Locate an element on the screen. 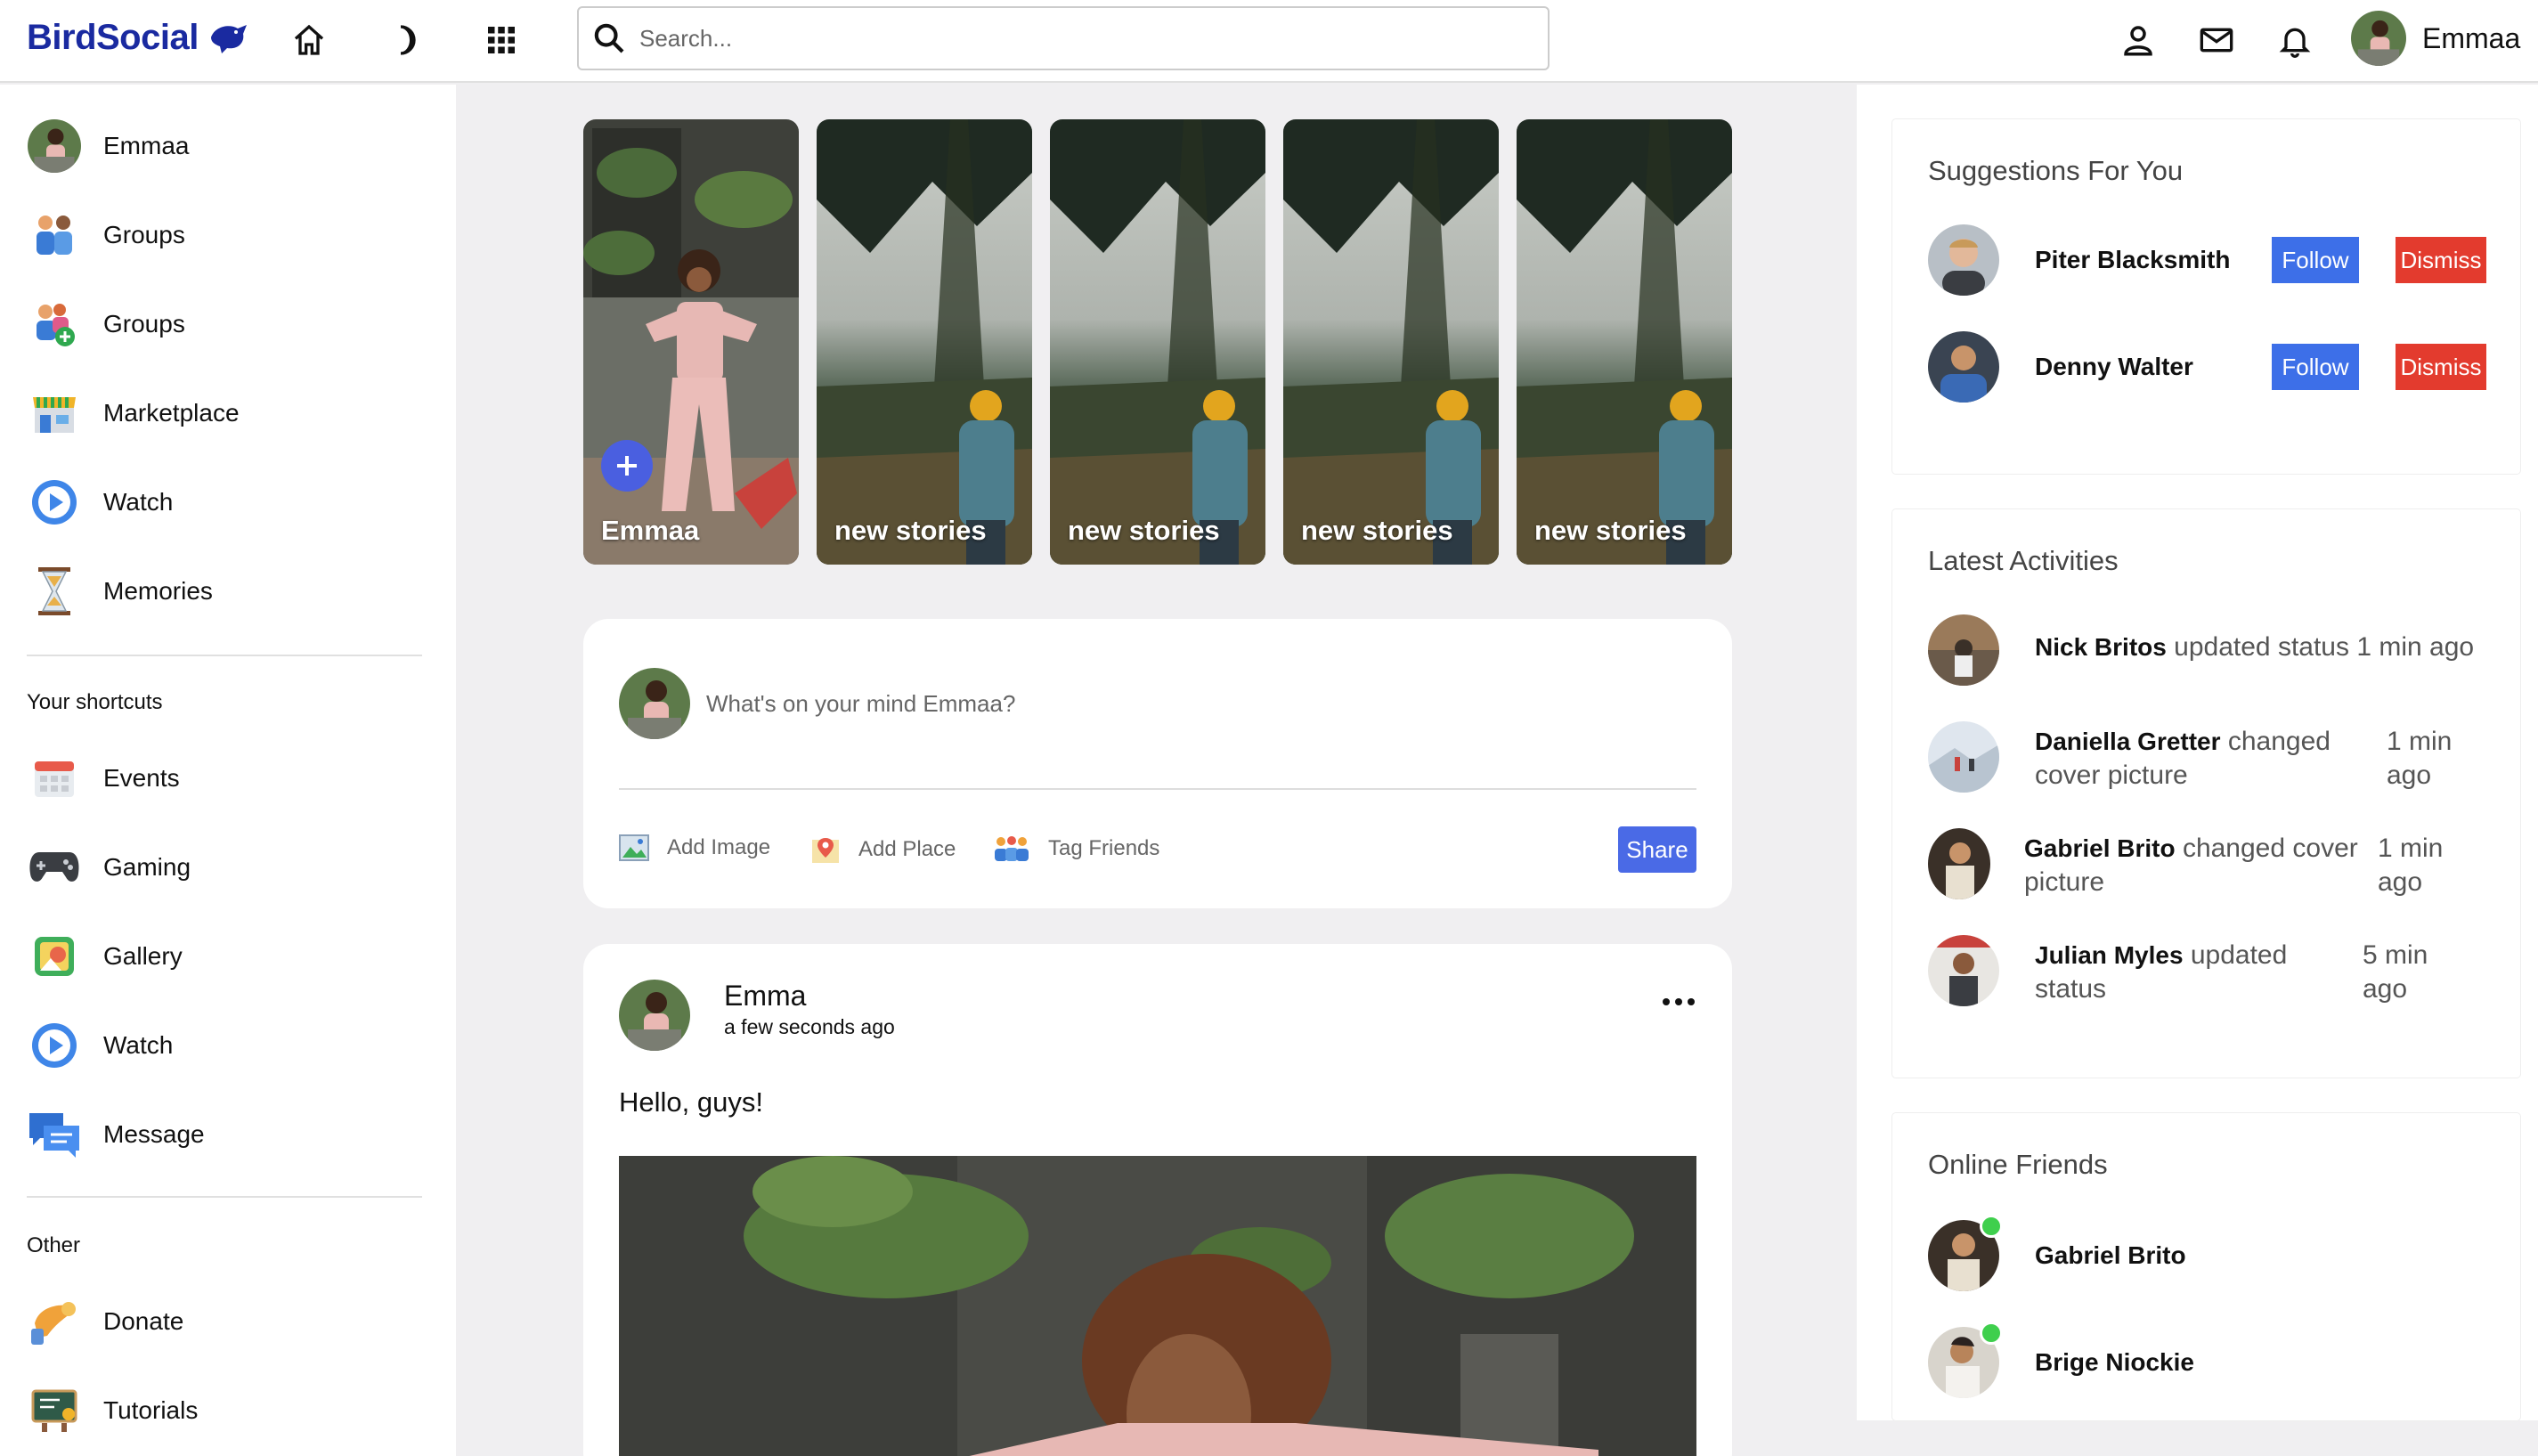 The width and height of the screenshot is (2538, 1456). dark-mode-icon is located at coordinates (405, 40).